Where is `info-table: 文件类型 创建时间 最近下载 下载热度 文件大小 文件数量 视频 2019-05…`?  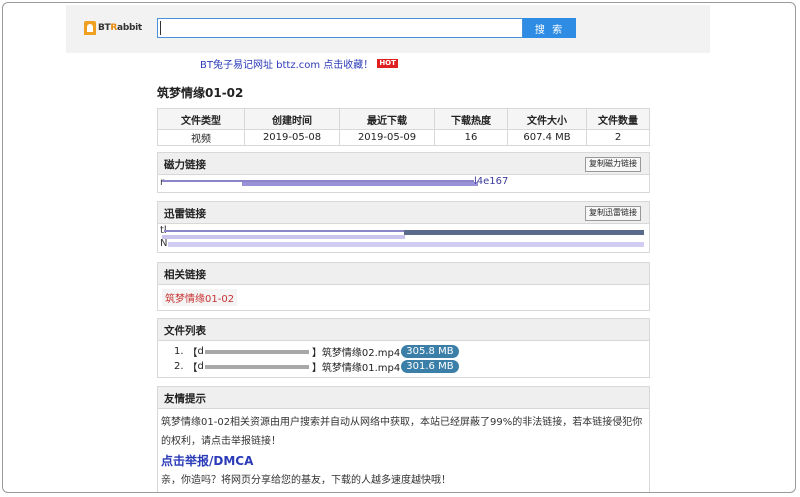
info-table: 文件类型 创建时间 最近下载 下载热度 文件大小 文件数量 视频 2019-05… is located at coordinates (403, 127).